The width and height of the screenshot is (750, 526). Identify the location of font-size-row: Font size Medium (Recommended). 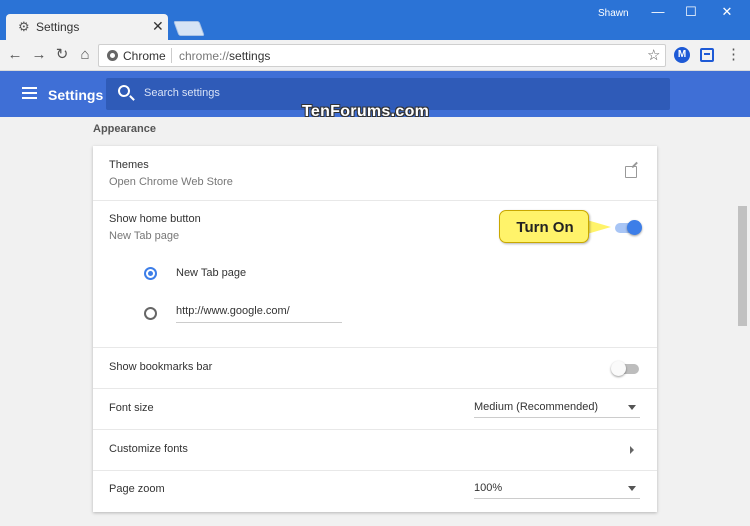
(375, 409).